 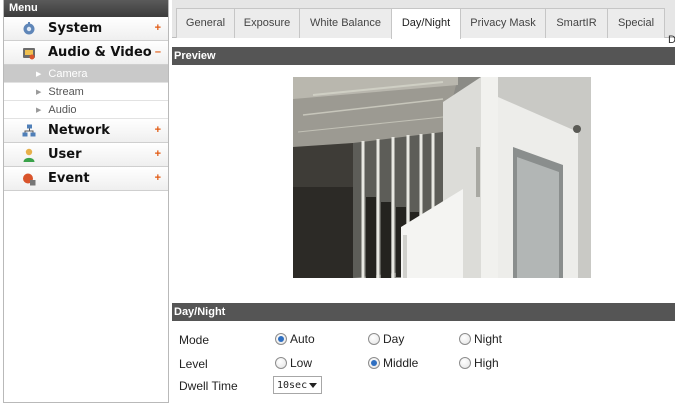 What do you see at coordinates (267, 23) in the screenshot?
I see `tab-exposure: Exposure` at bounding box center [267, 23].